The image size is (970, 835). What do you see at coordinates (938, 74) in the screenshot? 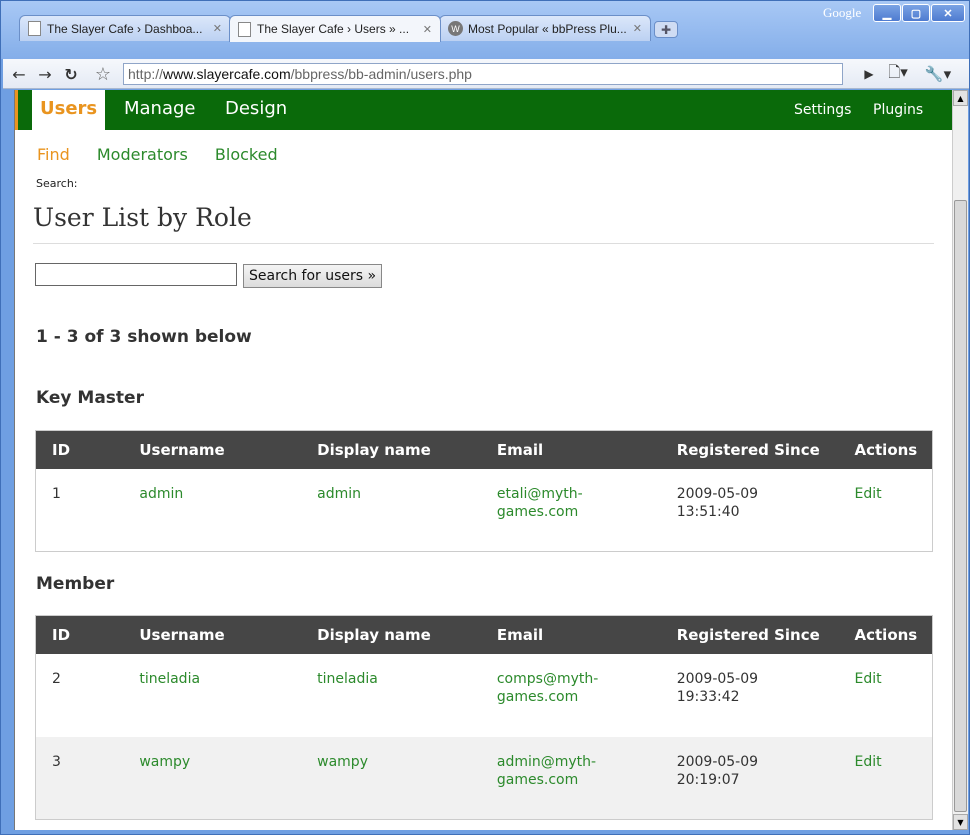
I see `wrench-menu-icon: 🔧▾` at bounding box center [938, 74].